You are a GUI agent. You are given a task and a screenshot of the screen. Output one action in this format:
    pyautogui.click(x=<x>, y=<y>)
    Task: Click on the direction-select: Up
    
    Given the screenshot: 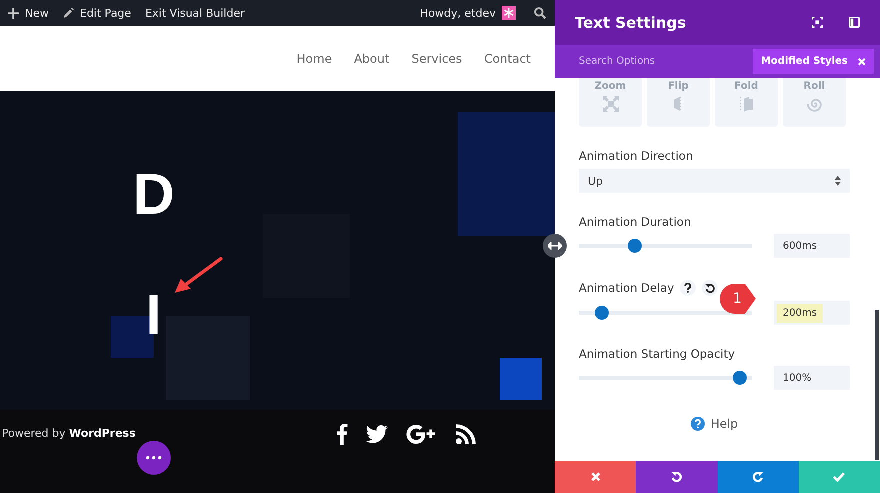 What is the action you would take?
    pyautogui.click(x=714, y=181)
    